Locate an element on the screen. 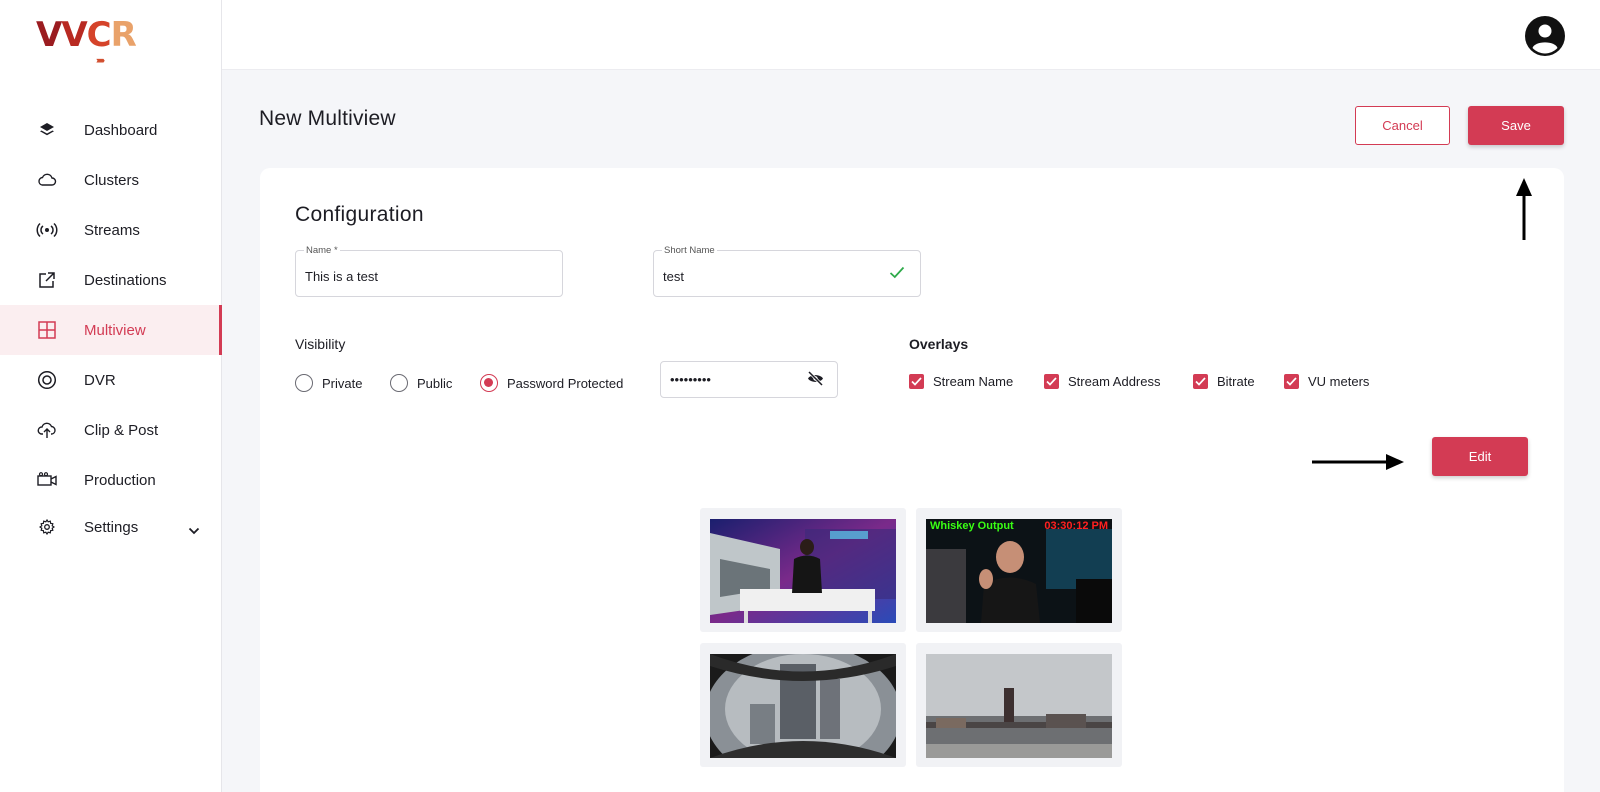 The image size is (1600, 792). layers-icon is located at coordinates (47, 130).